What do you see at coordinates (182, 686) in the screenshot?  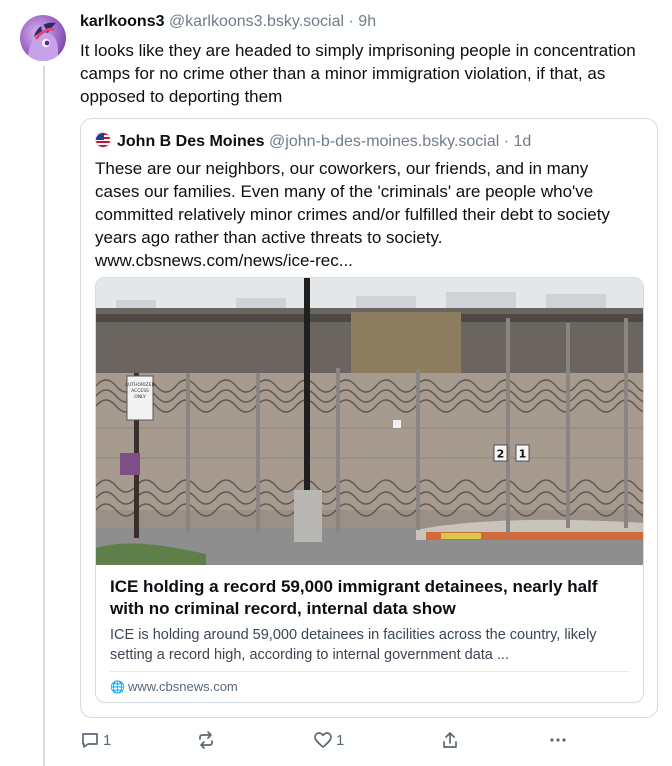 I see `link-card-domain-text: www.cbsnews.com` at bounding box center [182, 686].